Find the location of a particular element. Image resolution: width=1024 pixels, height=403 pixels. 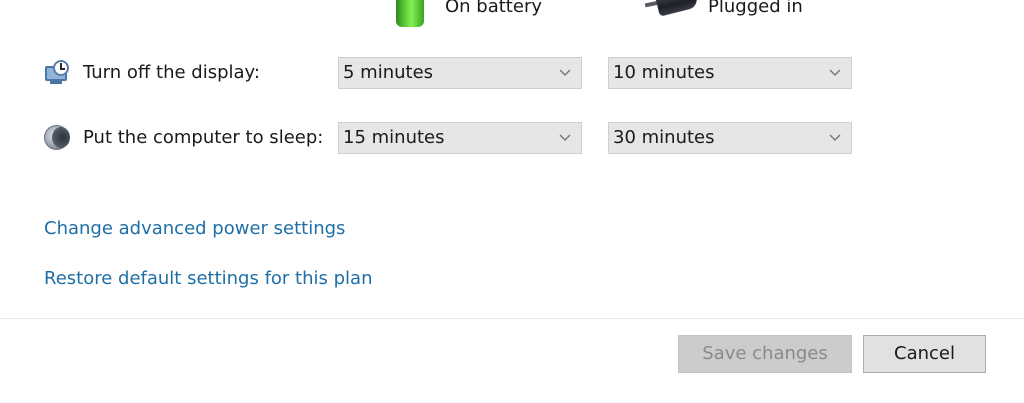

sleep-plugged-in-dropdown: 30 minutes is located at coordinates (730, 138).